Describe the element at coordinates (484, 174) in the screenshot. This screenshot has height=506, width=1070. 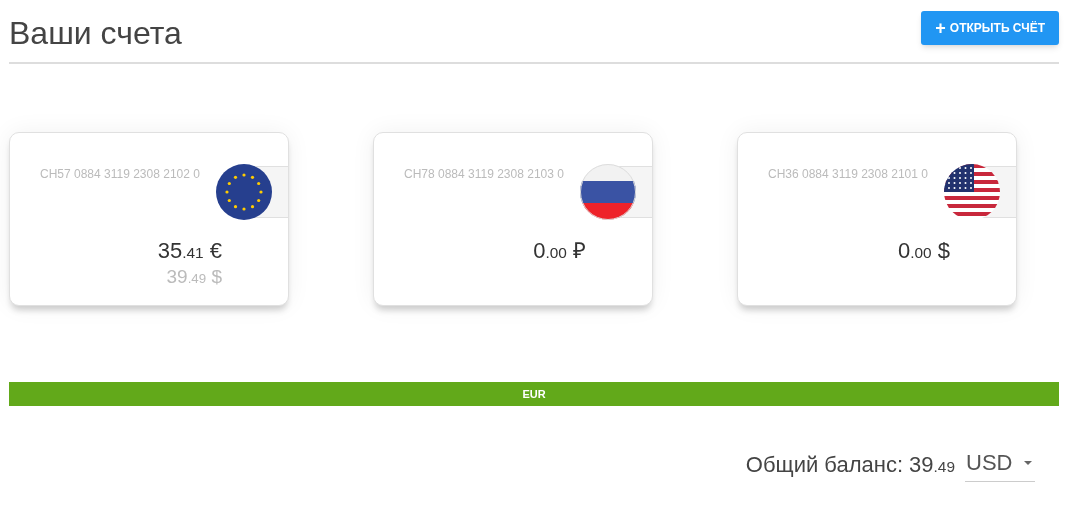
I see `account-number: CH78 0884 3119 2308 2103 0` at that location.